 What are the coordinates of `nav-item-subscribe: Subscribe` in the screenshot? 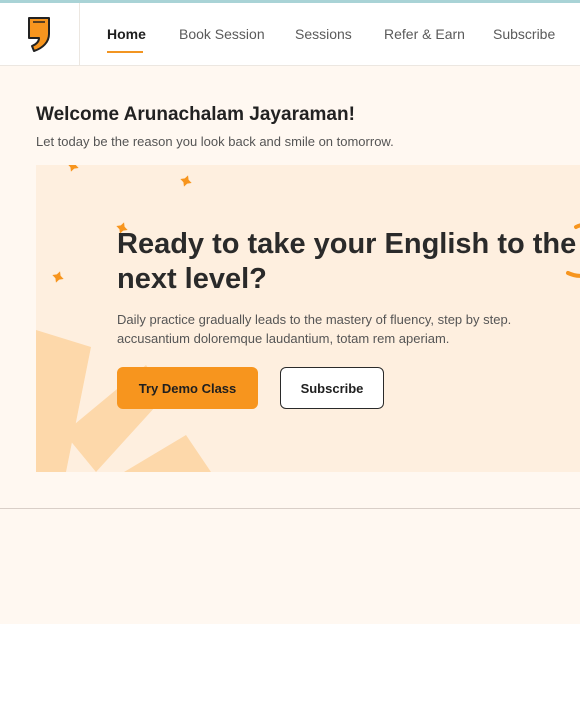 It's located at (524, 34).